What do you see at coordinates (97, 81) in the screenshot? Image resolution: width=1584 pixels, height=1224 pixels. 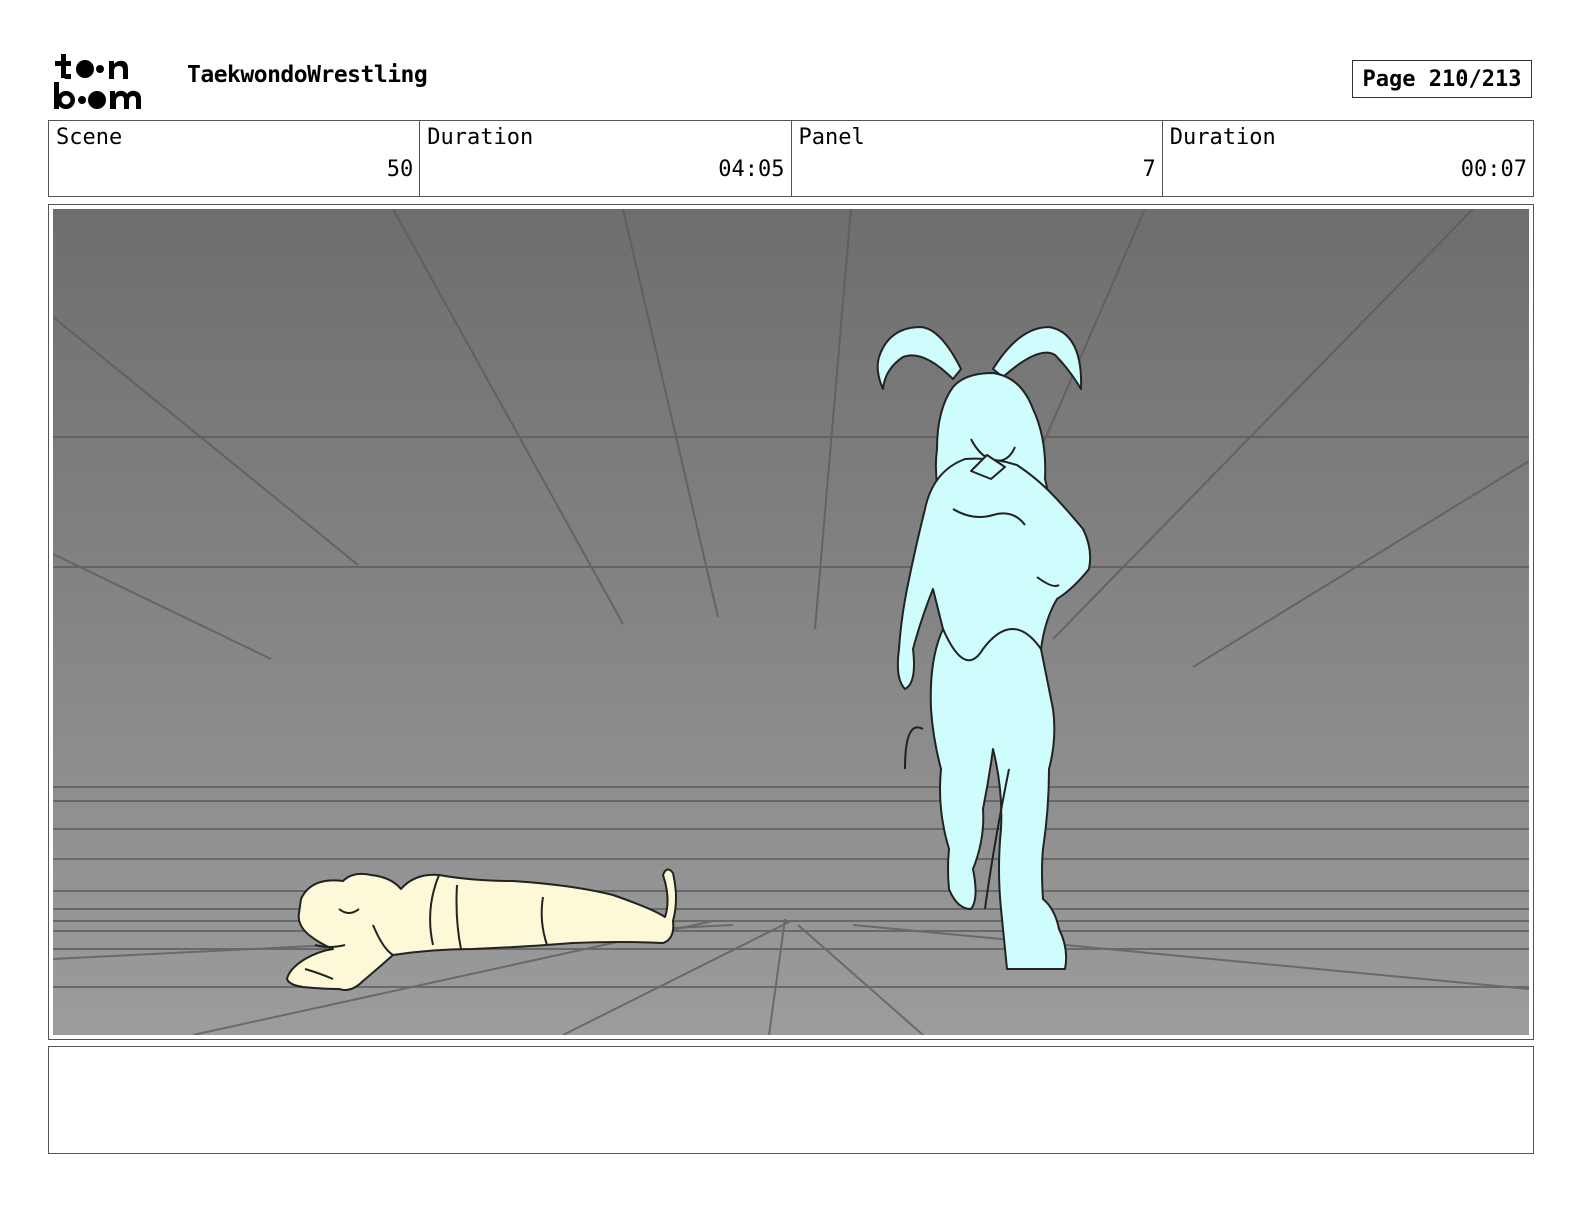 I see `toonboom-logo-mark` at bounding box center [97, 81].